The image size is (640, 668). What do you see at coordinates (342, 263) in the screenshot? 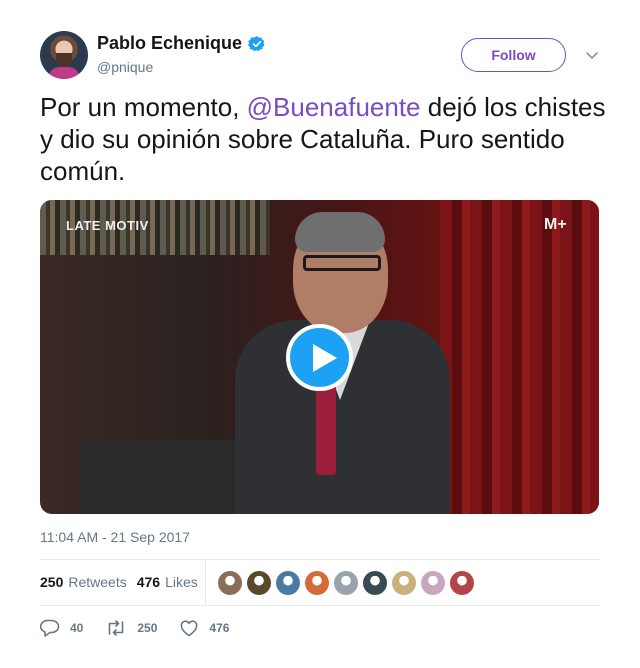
I see `video-person-glasses` at bounding box center [342, 263].